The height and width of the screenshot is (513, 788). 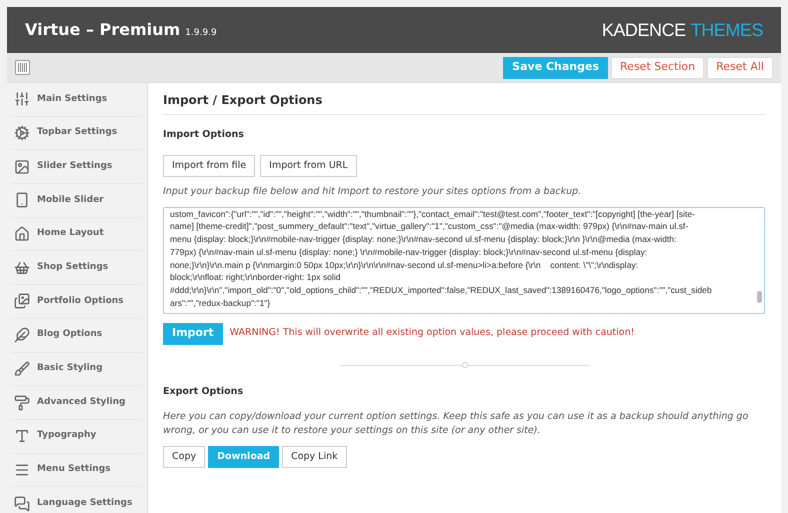 I want to click on typography-icon, so click(x=22, y=436).